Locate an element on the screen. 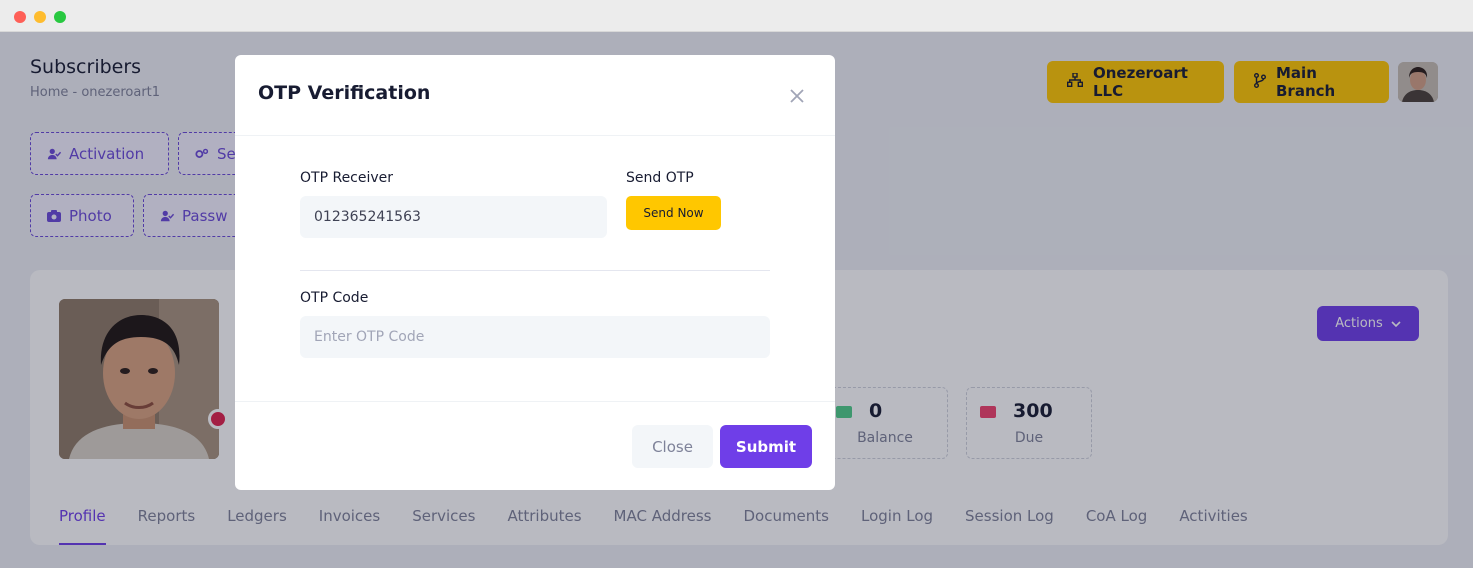  form-divider is located at coordinates (535, 270).